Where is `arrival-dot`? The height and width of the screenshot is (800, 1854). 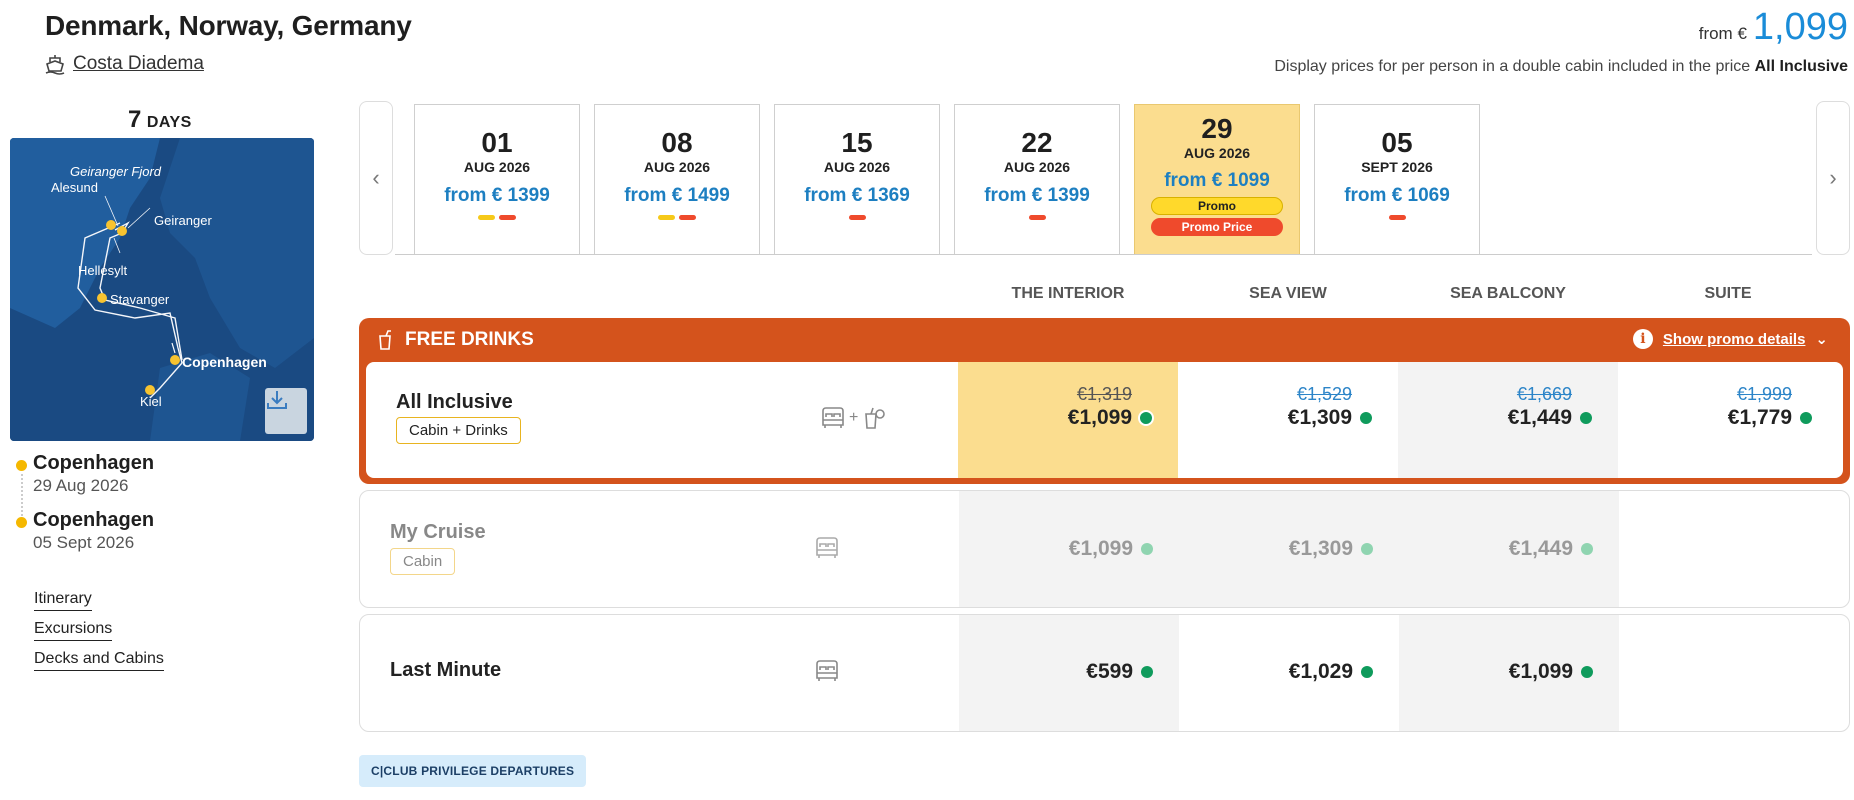 arrival-dot is located at coordinates (21, 522).